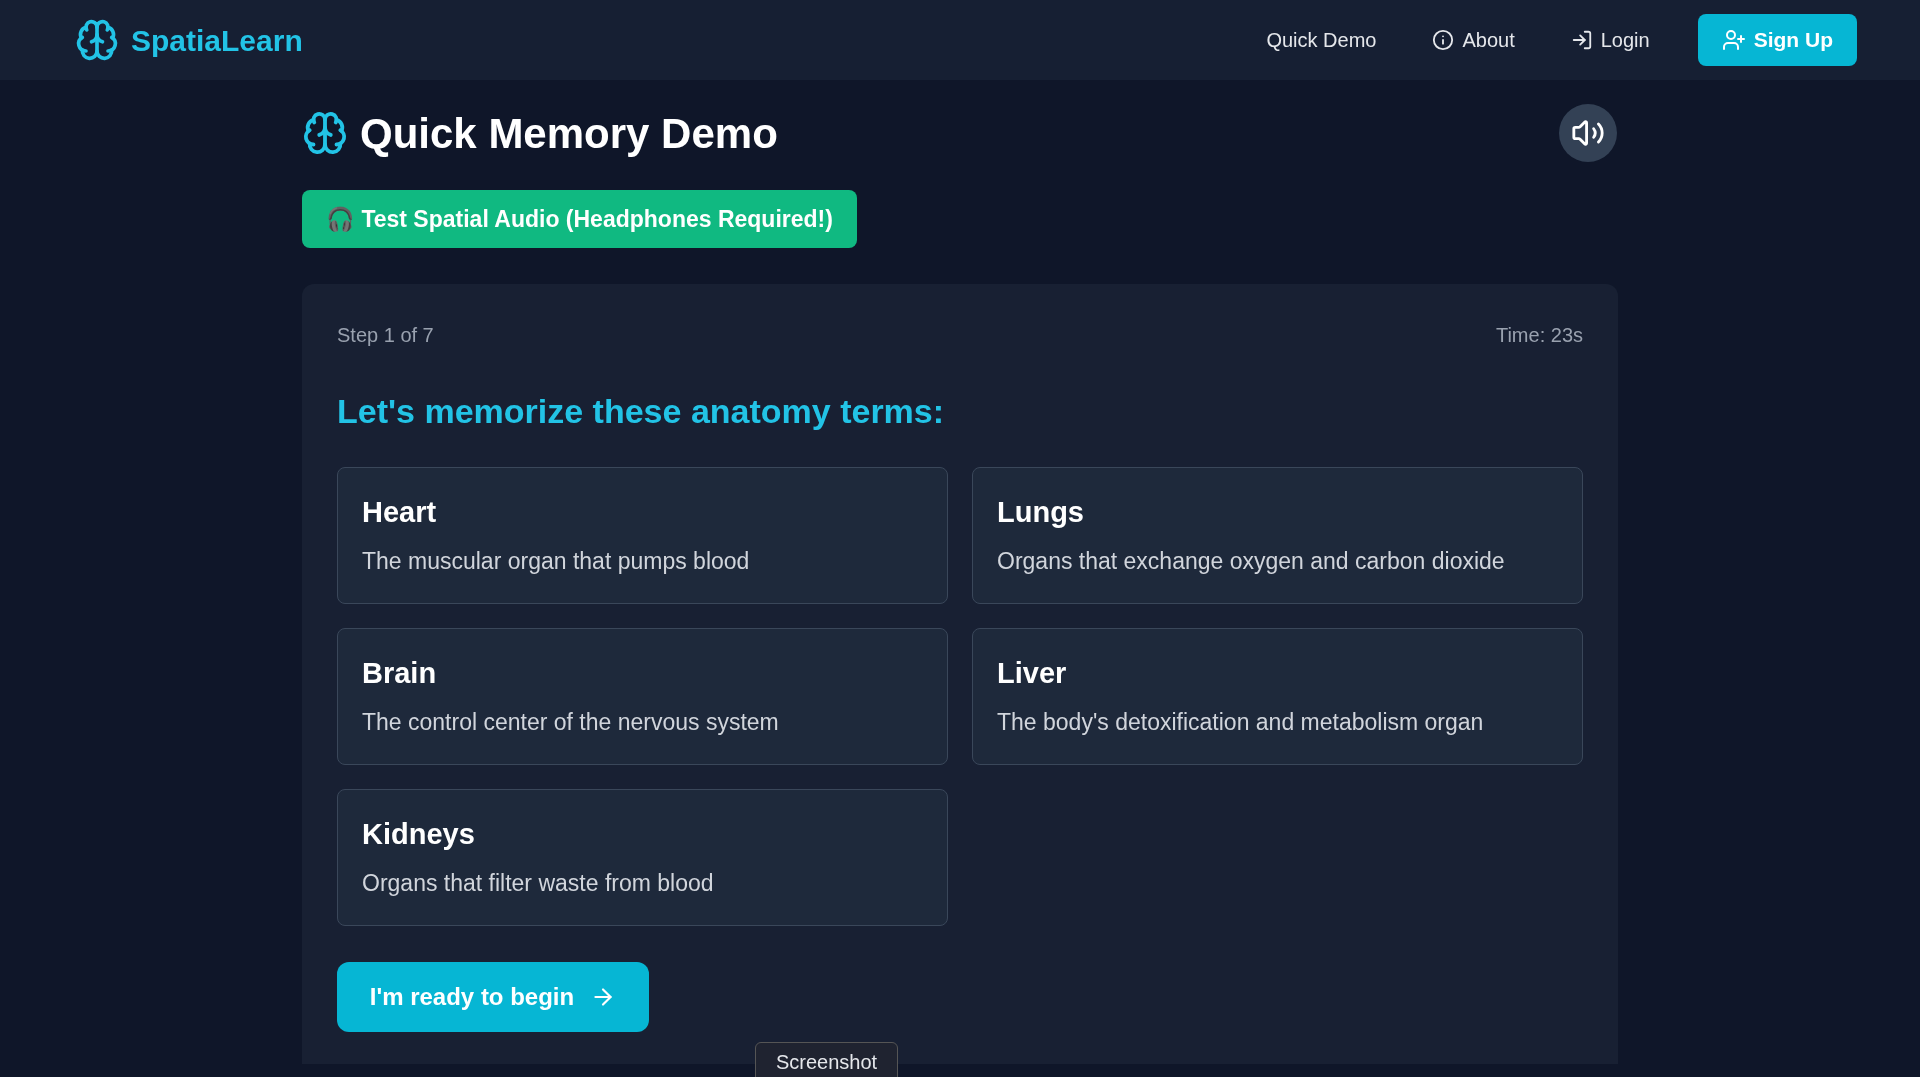 This screenshot has width=1920, height=1077. I want to click on brand-name: SpatiaLearn, so click(217, 40).